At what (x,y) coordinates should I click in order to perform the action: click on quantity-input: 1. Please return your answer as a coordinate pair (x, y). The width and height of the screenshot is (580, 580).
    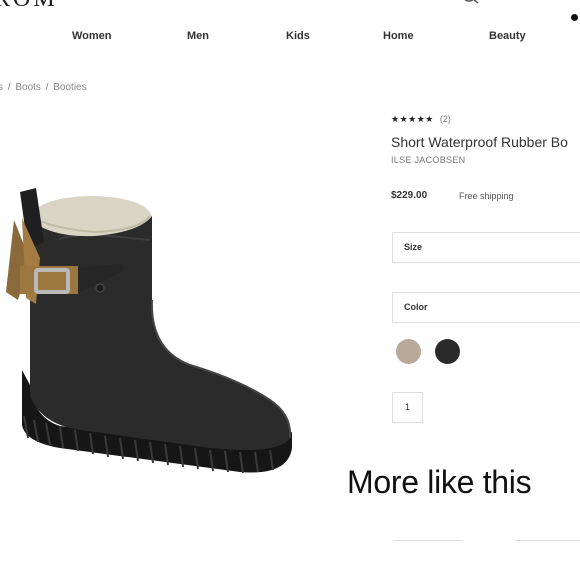
    Looking at the image, I should click on (407, 407).